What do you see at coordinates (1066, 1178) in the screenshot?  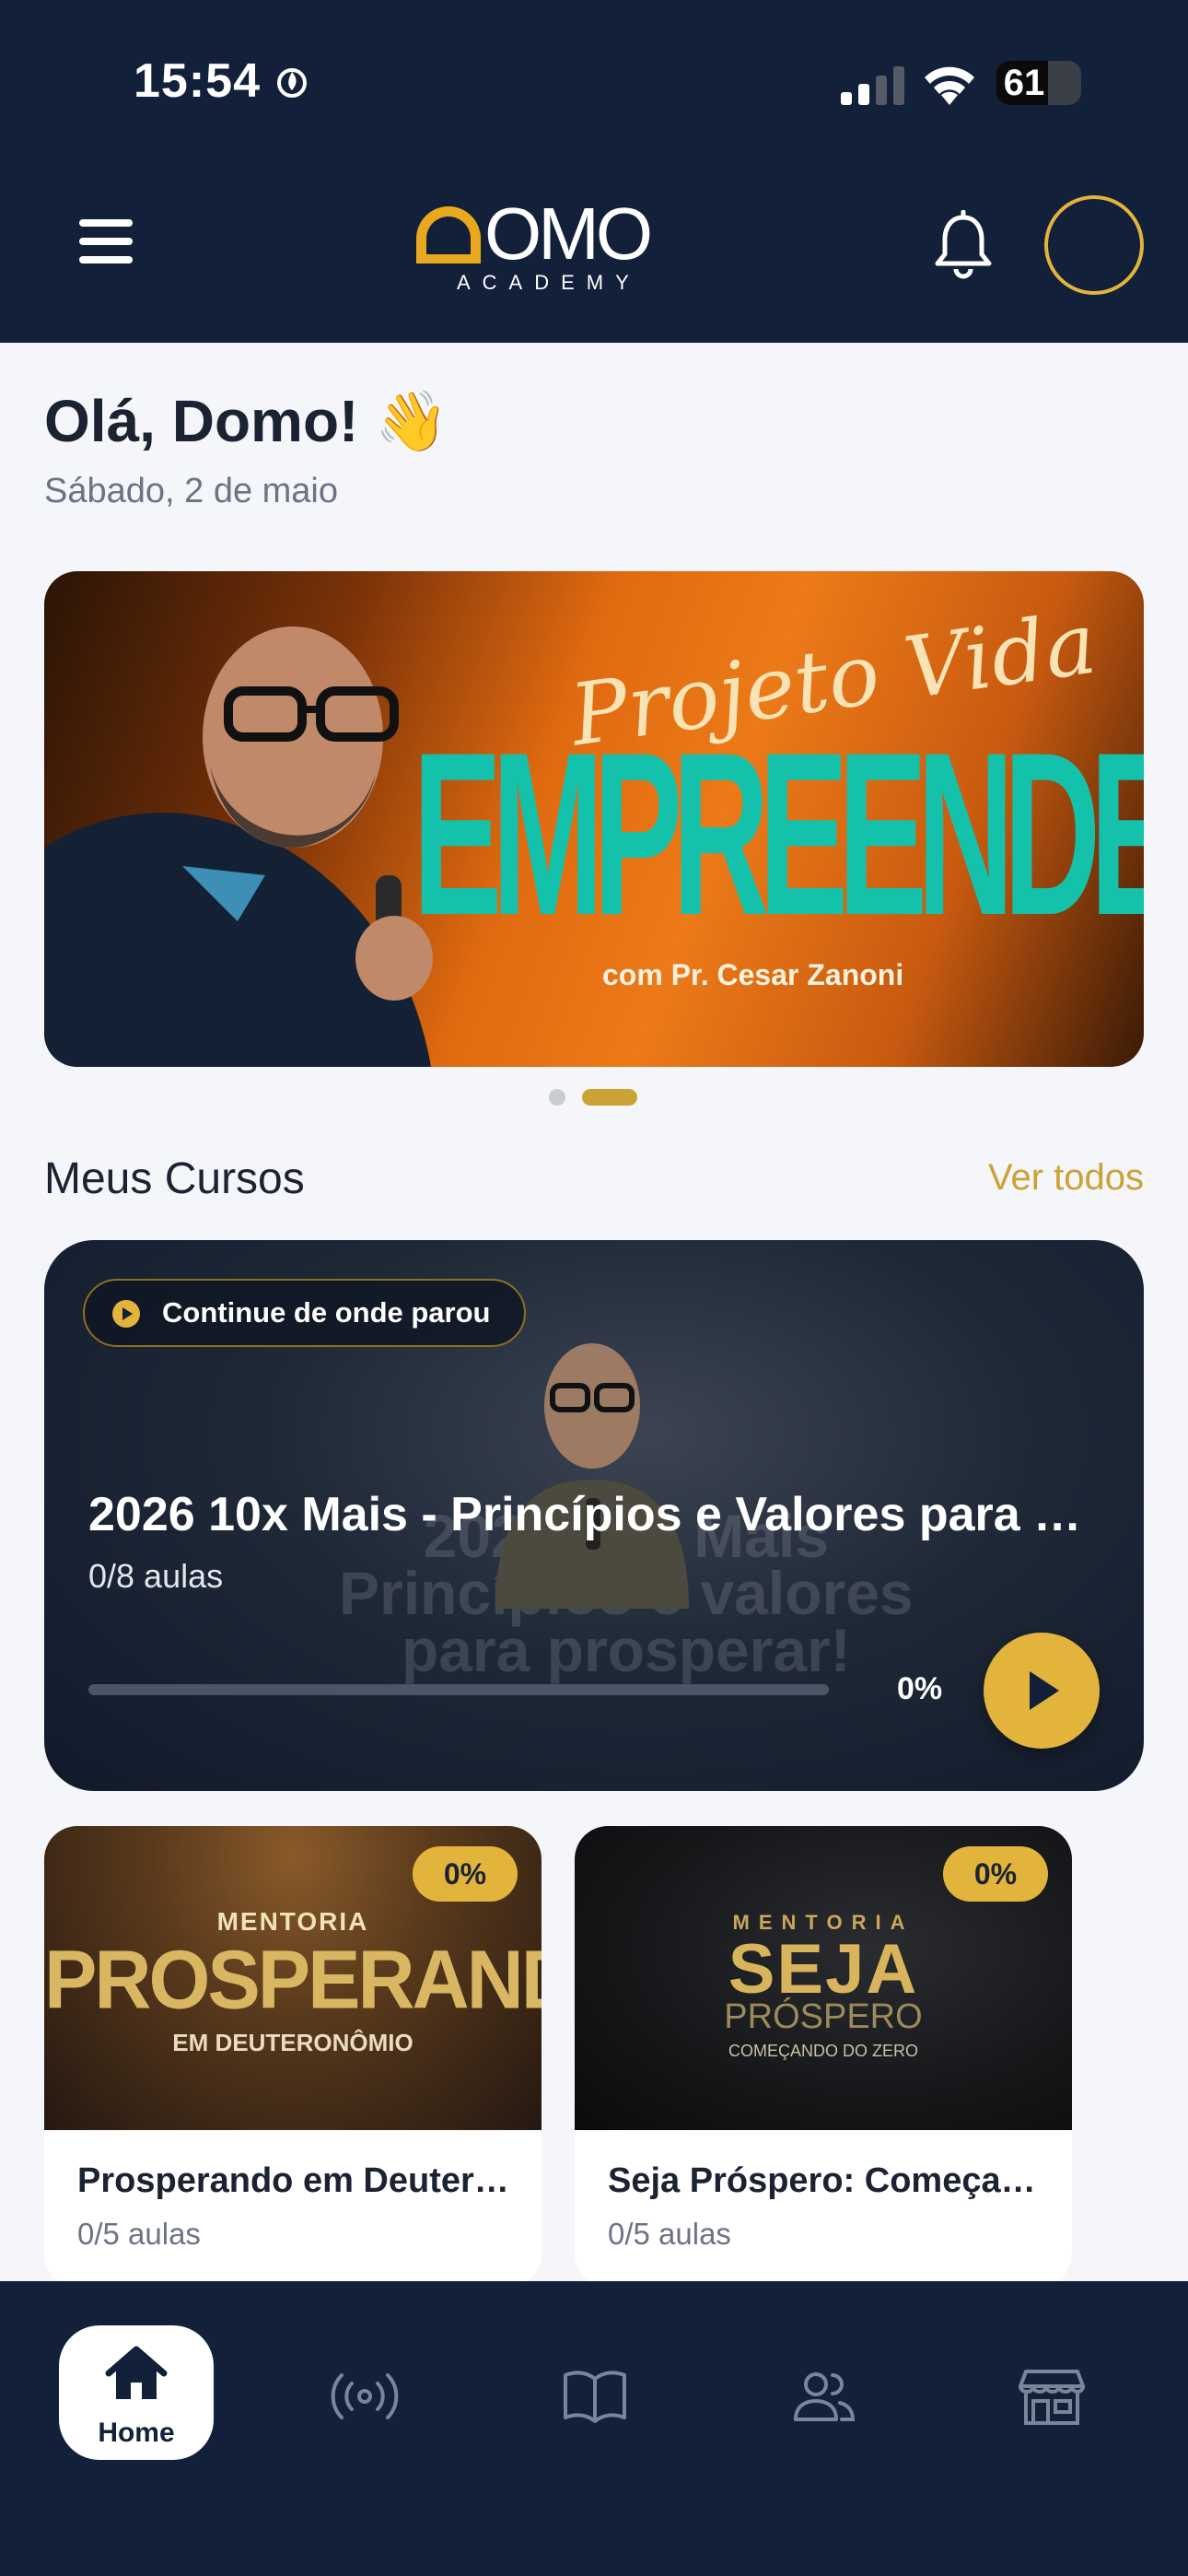 I see `see-all-link: Ver todos` at bounding box center [1066, 1178].